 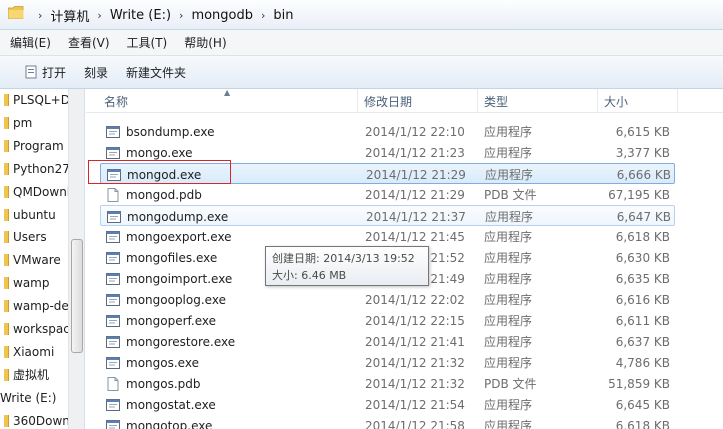 I want to click on nav-item: 虚拟机, so click(x=38, y=375).